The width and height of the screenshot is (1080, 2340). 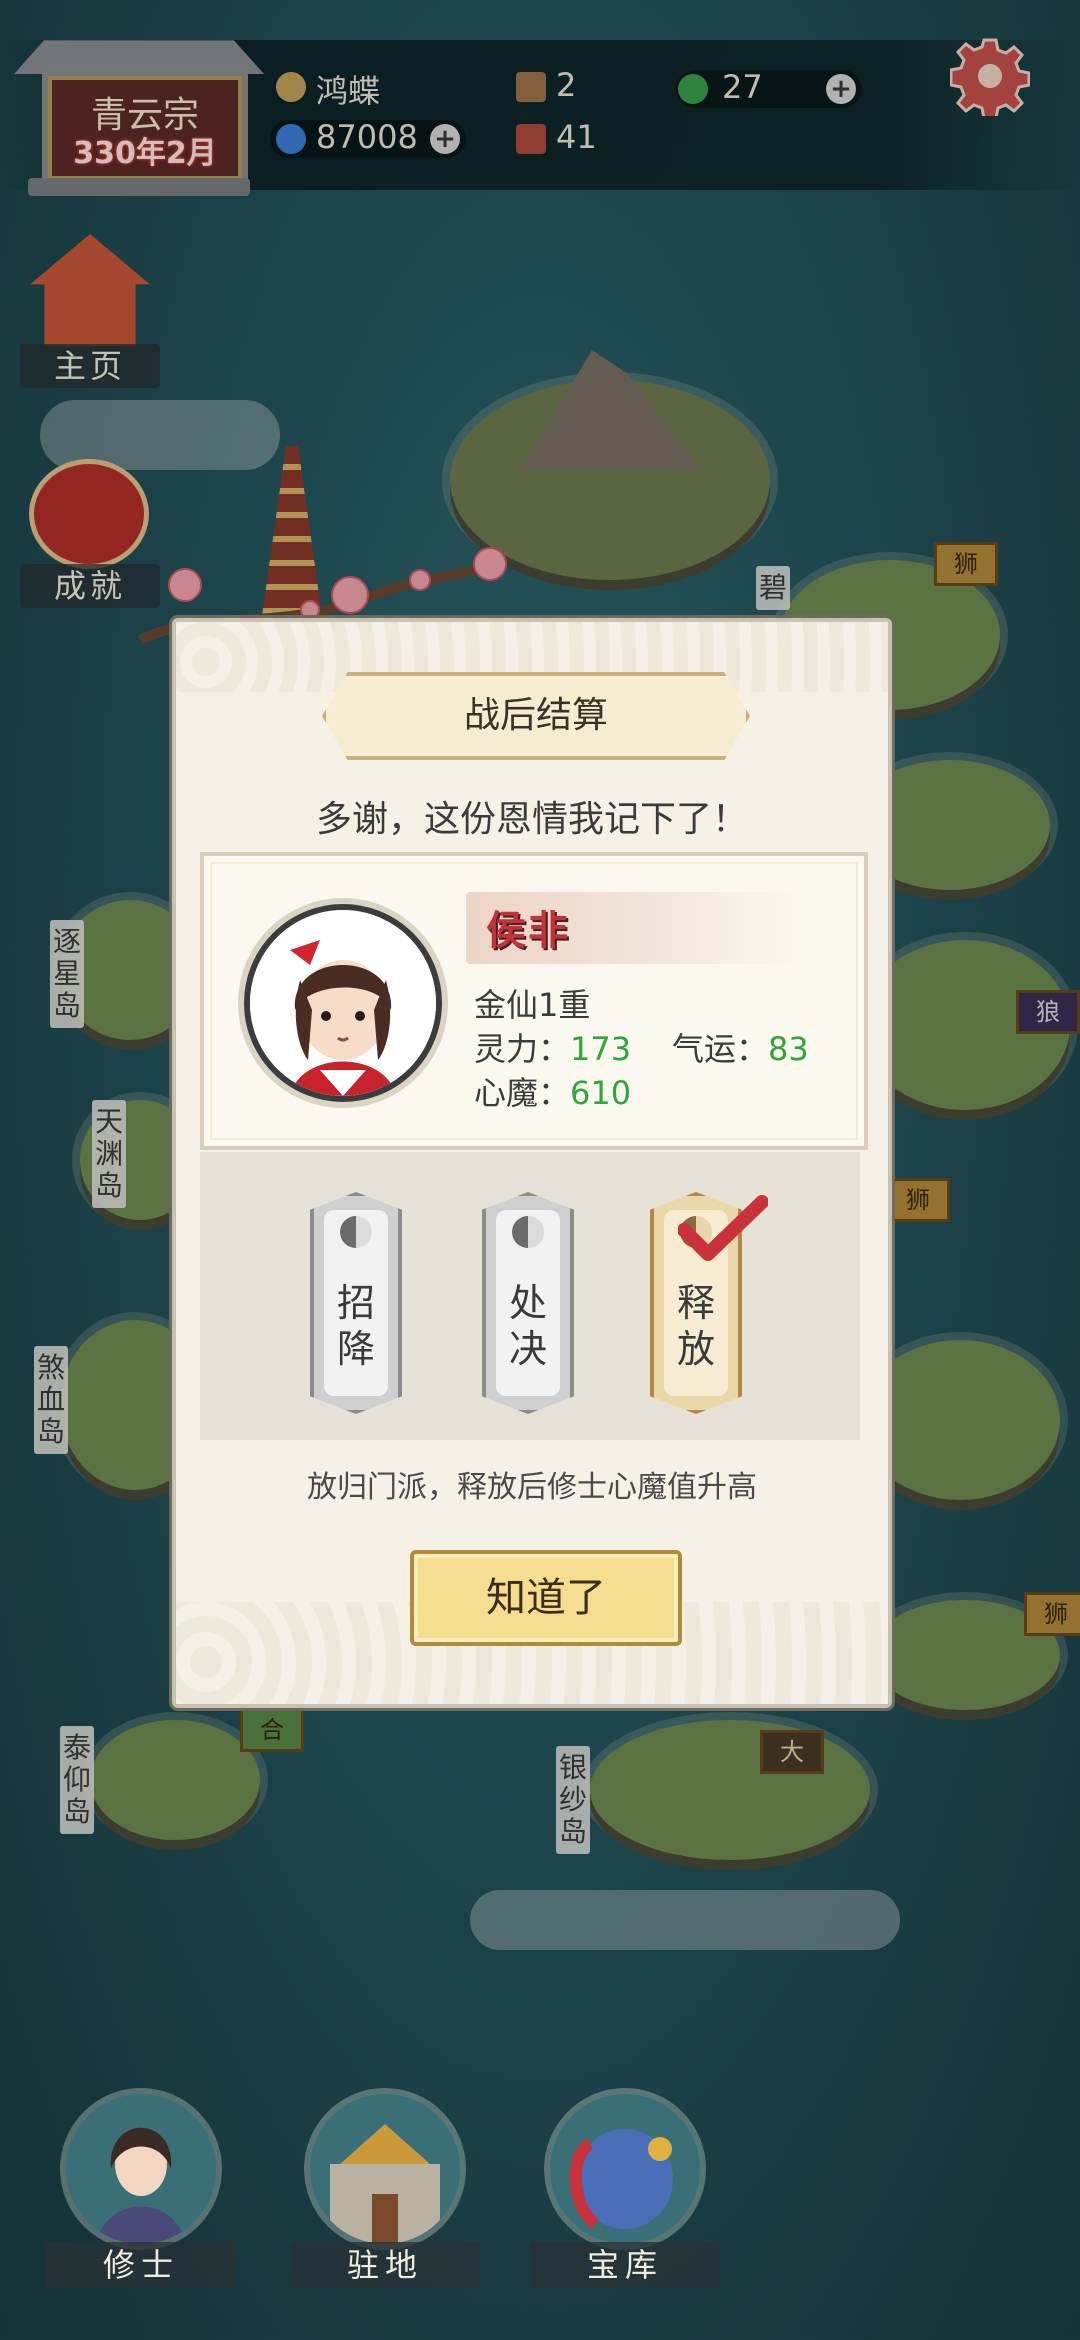 I want to click on confirm-button-label: 知道了, so click(x=546, y=1598).